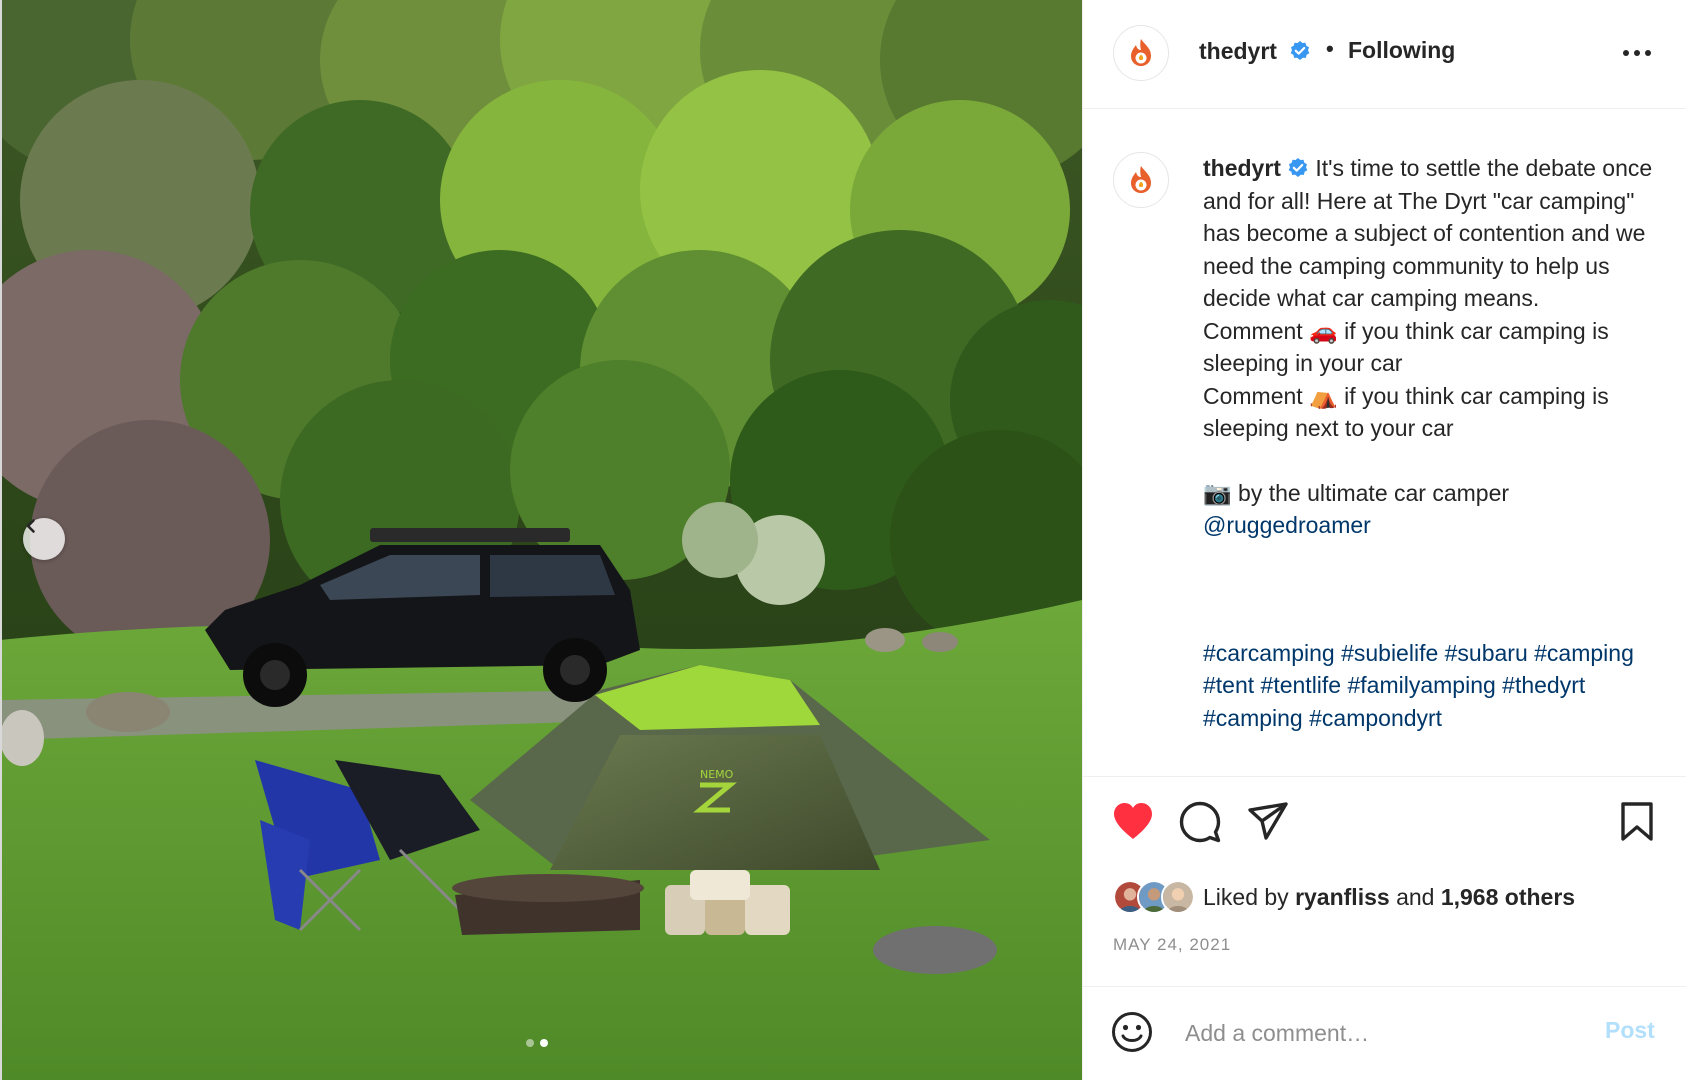  Describe the element at coordinates (1438, 525) in the screenshot. I see `caption-mention-link: @ruggedroamer` at that location.